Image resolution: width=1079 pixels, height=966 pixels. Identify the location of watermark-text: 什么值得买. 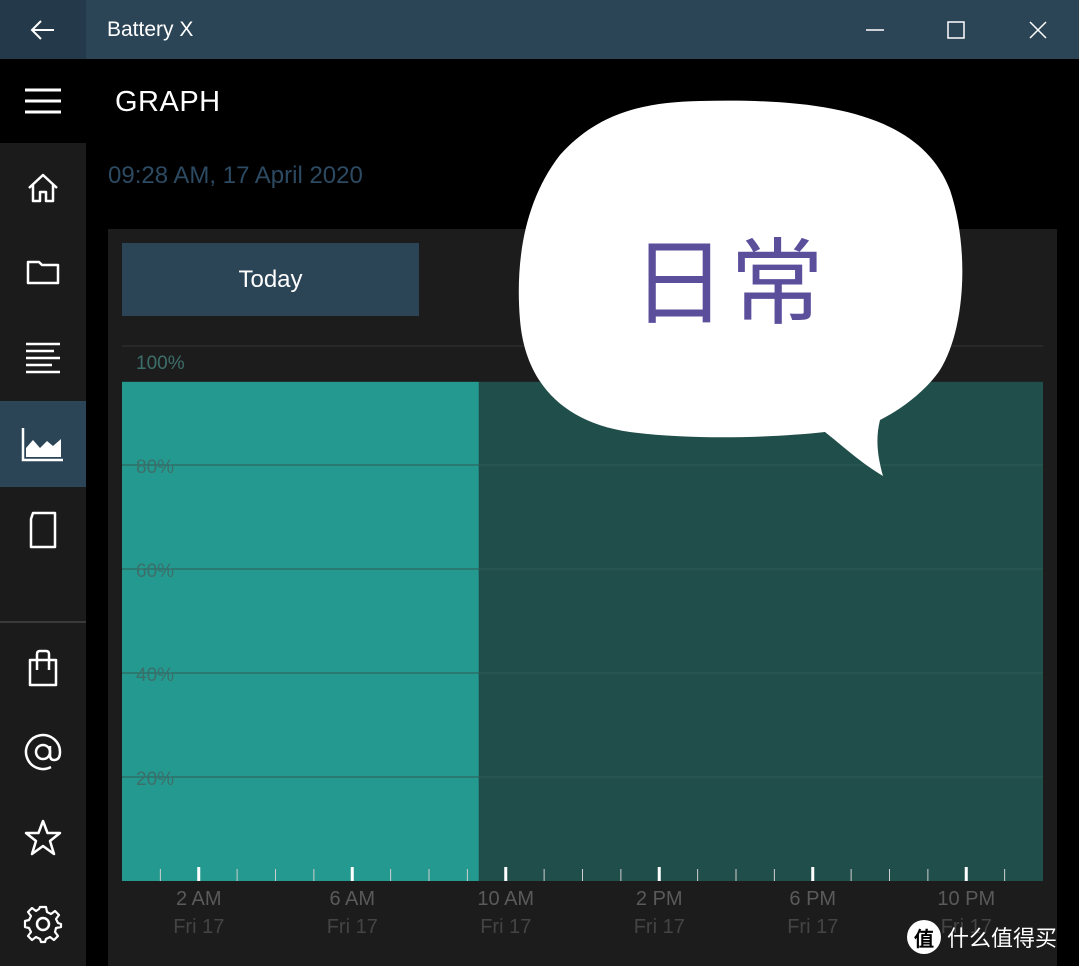
(1002, 939).